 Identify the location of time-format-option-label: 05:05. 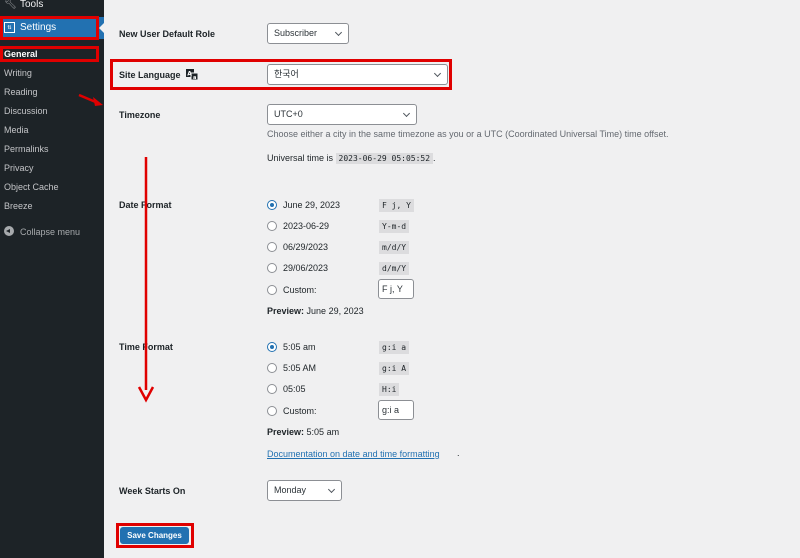
(294, 389).